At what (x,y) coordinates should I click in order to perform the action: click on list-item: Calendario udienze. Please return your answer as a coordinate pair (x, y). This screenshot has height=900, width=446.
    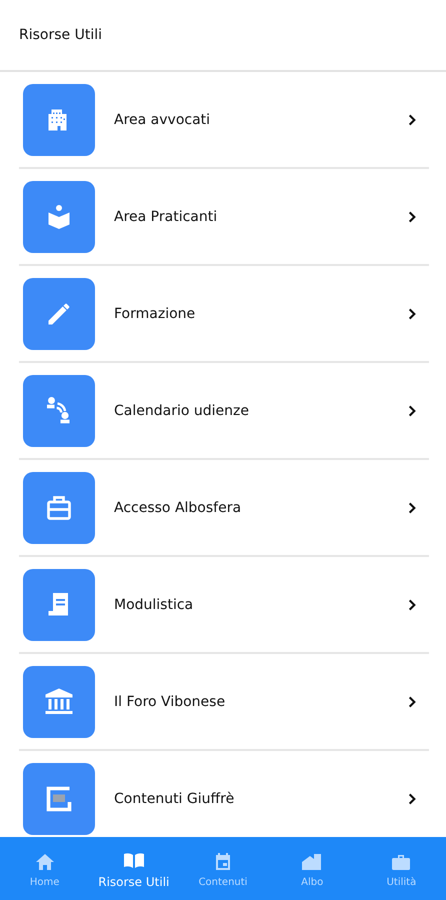
    Looking at the image, I should click on (224, 411).